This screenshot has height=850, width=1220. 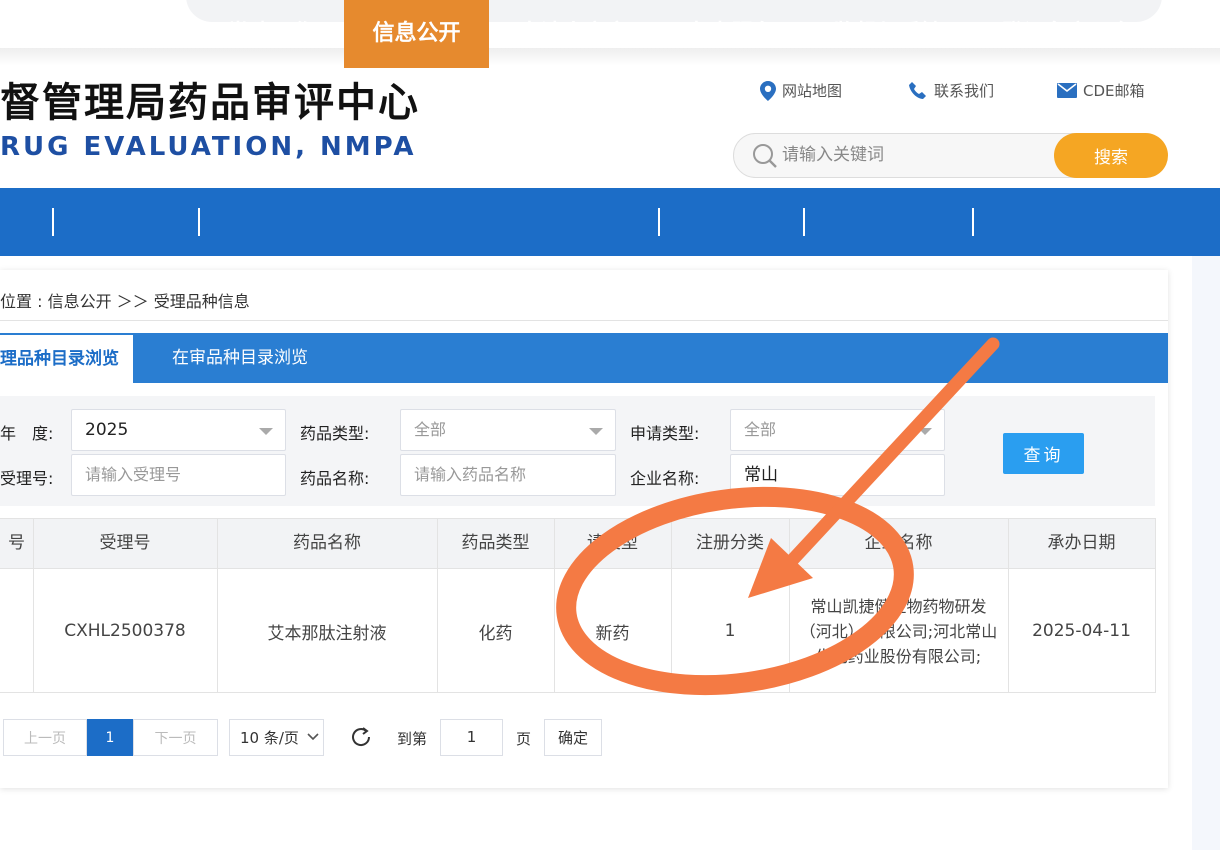 I want to click on location-pin-icon, so click(x=768, y=90).